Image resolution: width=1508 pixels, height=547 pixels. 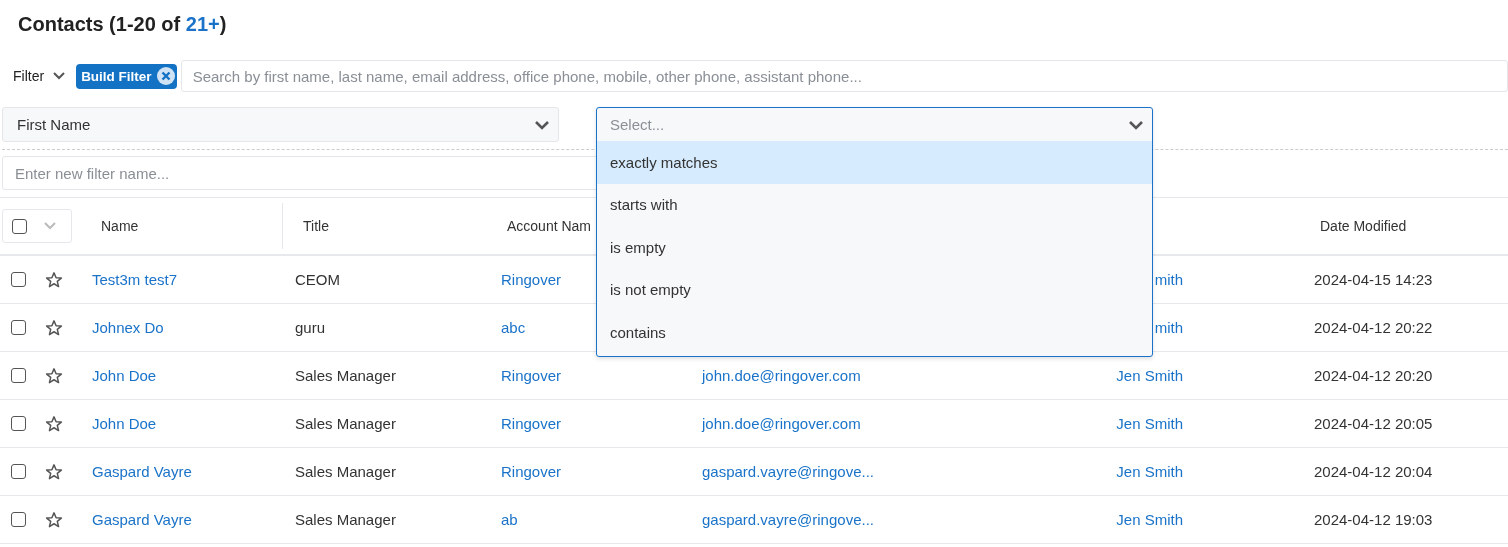 What do you see at coordinates (19, 226) in the screenshot?
I see `checkbox` at bounding box center [19, 226].